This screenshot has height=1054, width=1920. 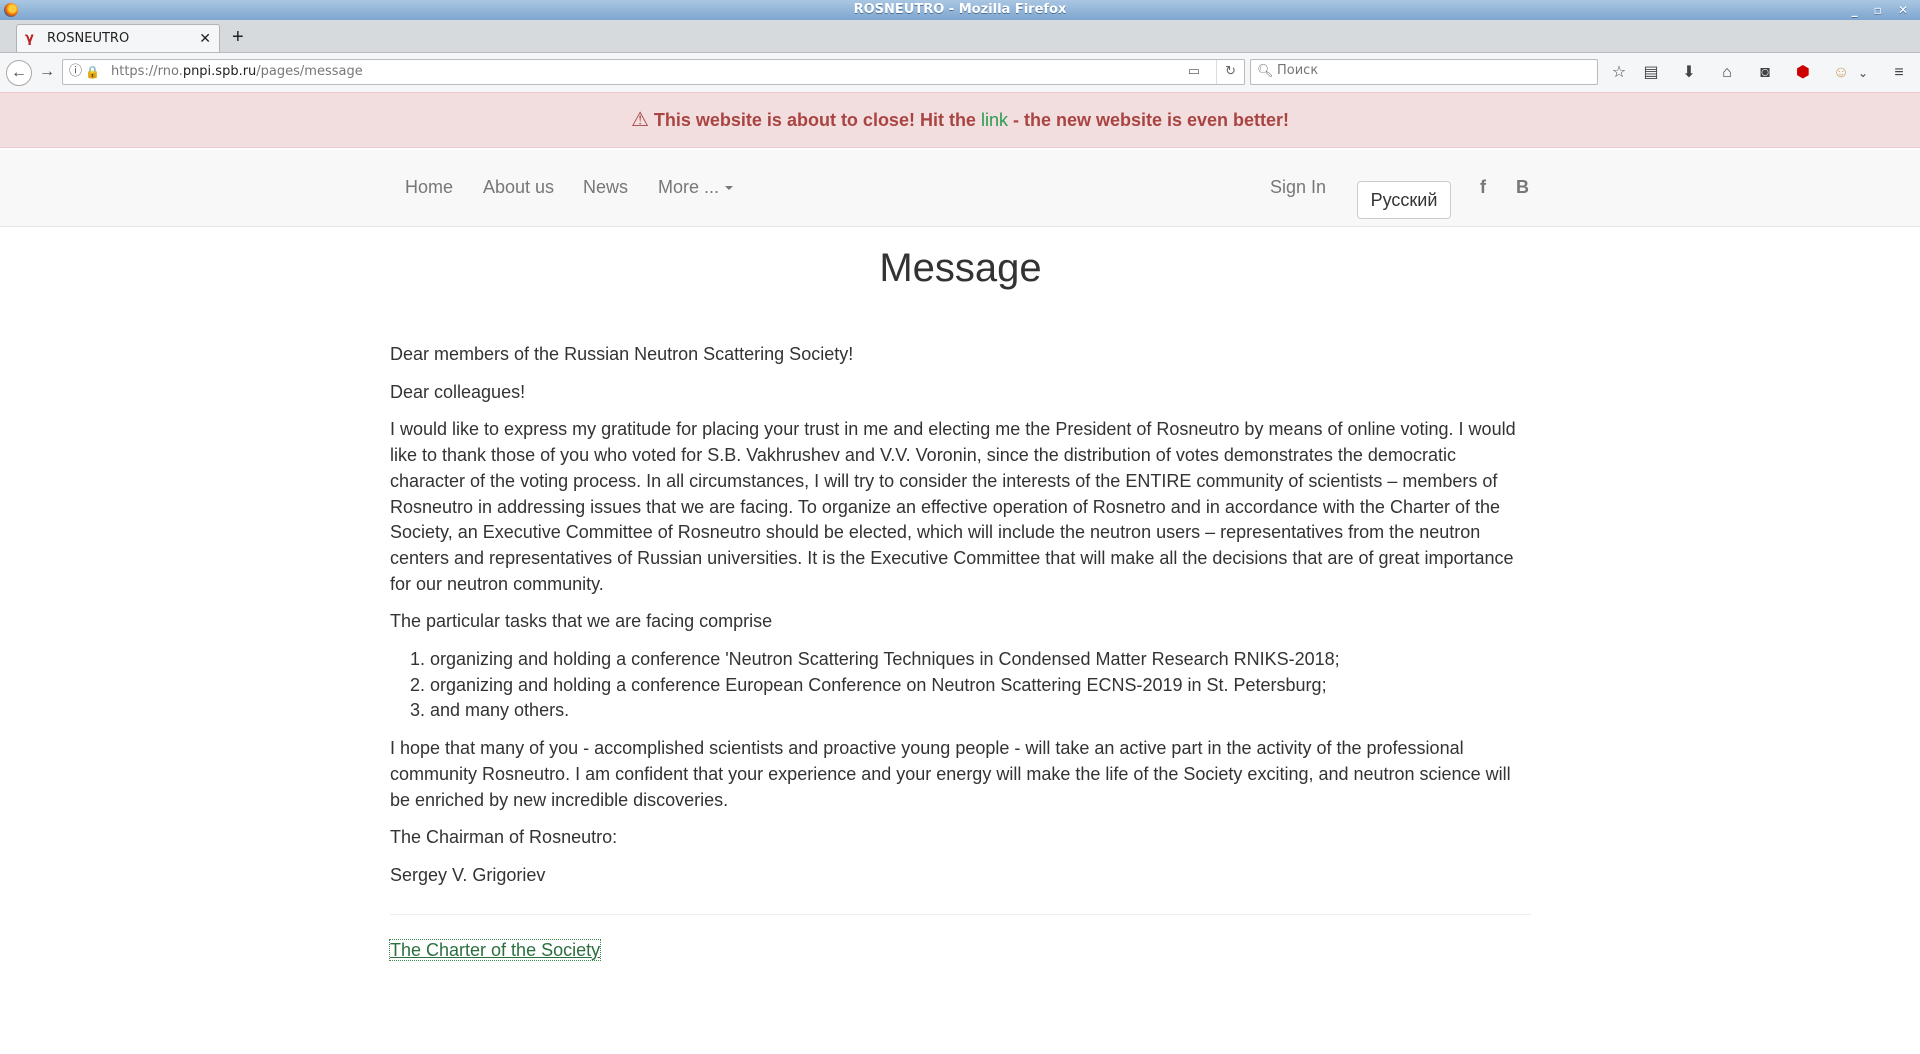 What do you see at coordinates (205, 39) in the screenshot?
I see `close-tab-icon: ✕` at bounding box center [205, 39].